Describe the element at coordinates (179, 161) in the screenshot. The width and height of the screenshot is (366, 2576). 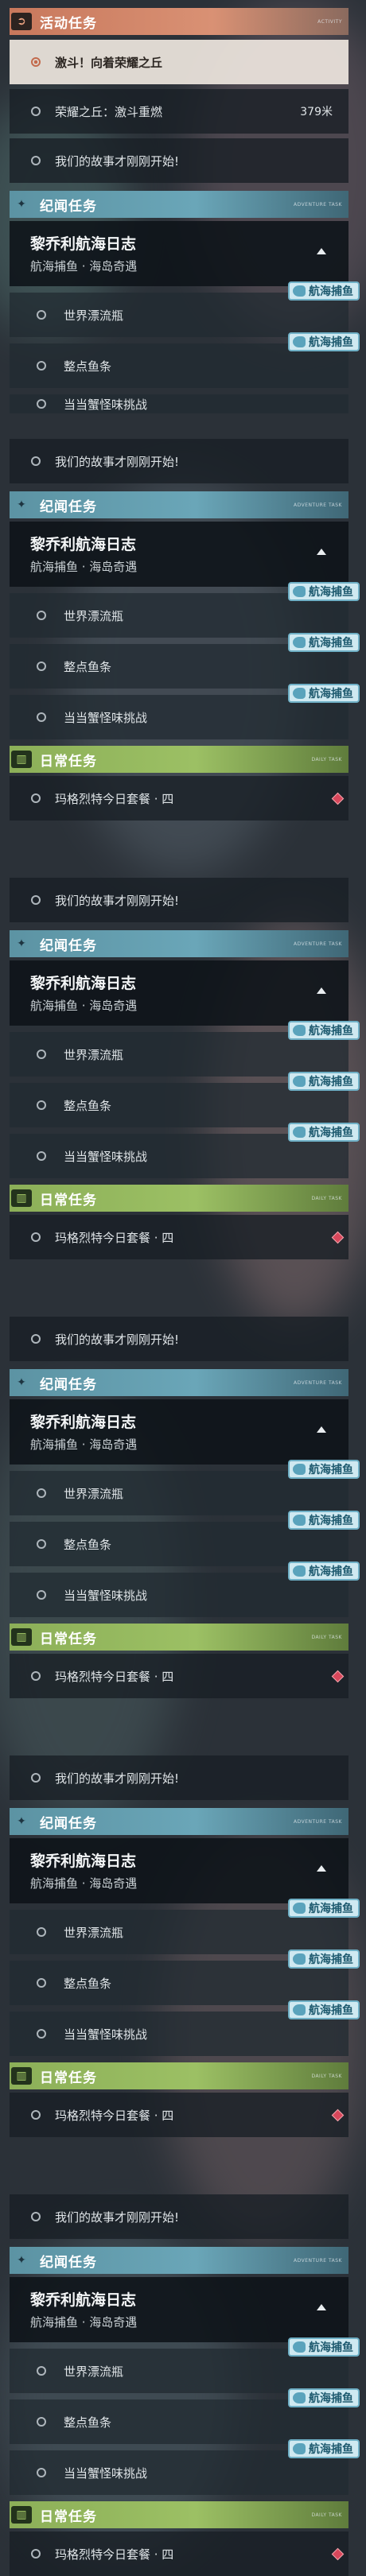
I see `activity-row: 我们的故事才刚刚开始!` at that location.